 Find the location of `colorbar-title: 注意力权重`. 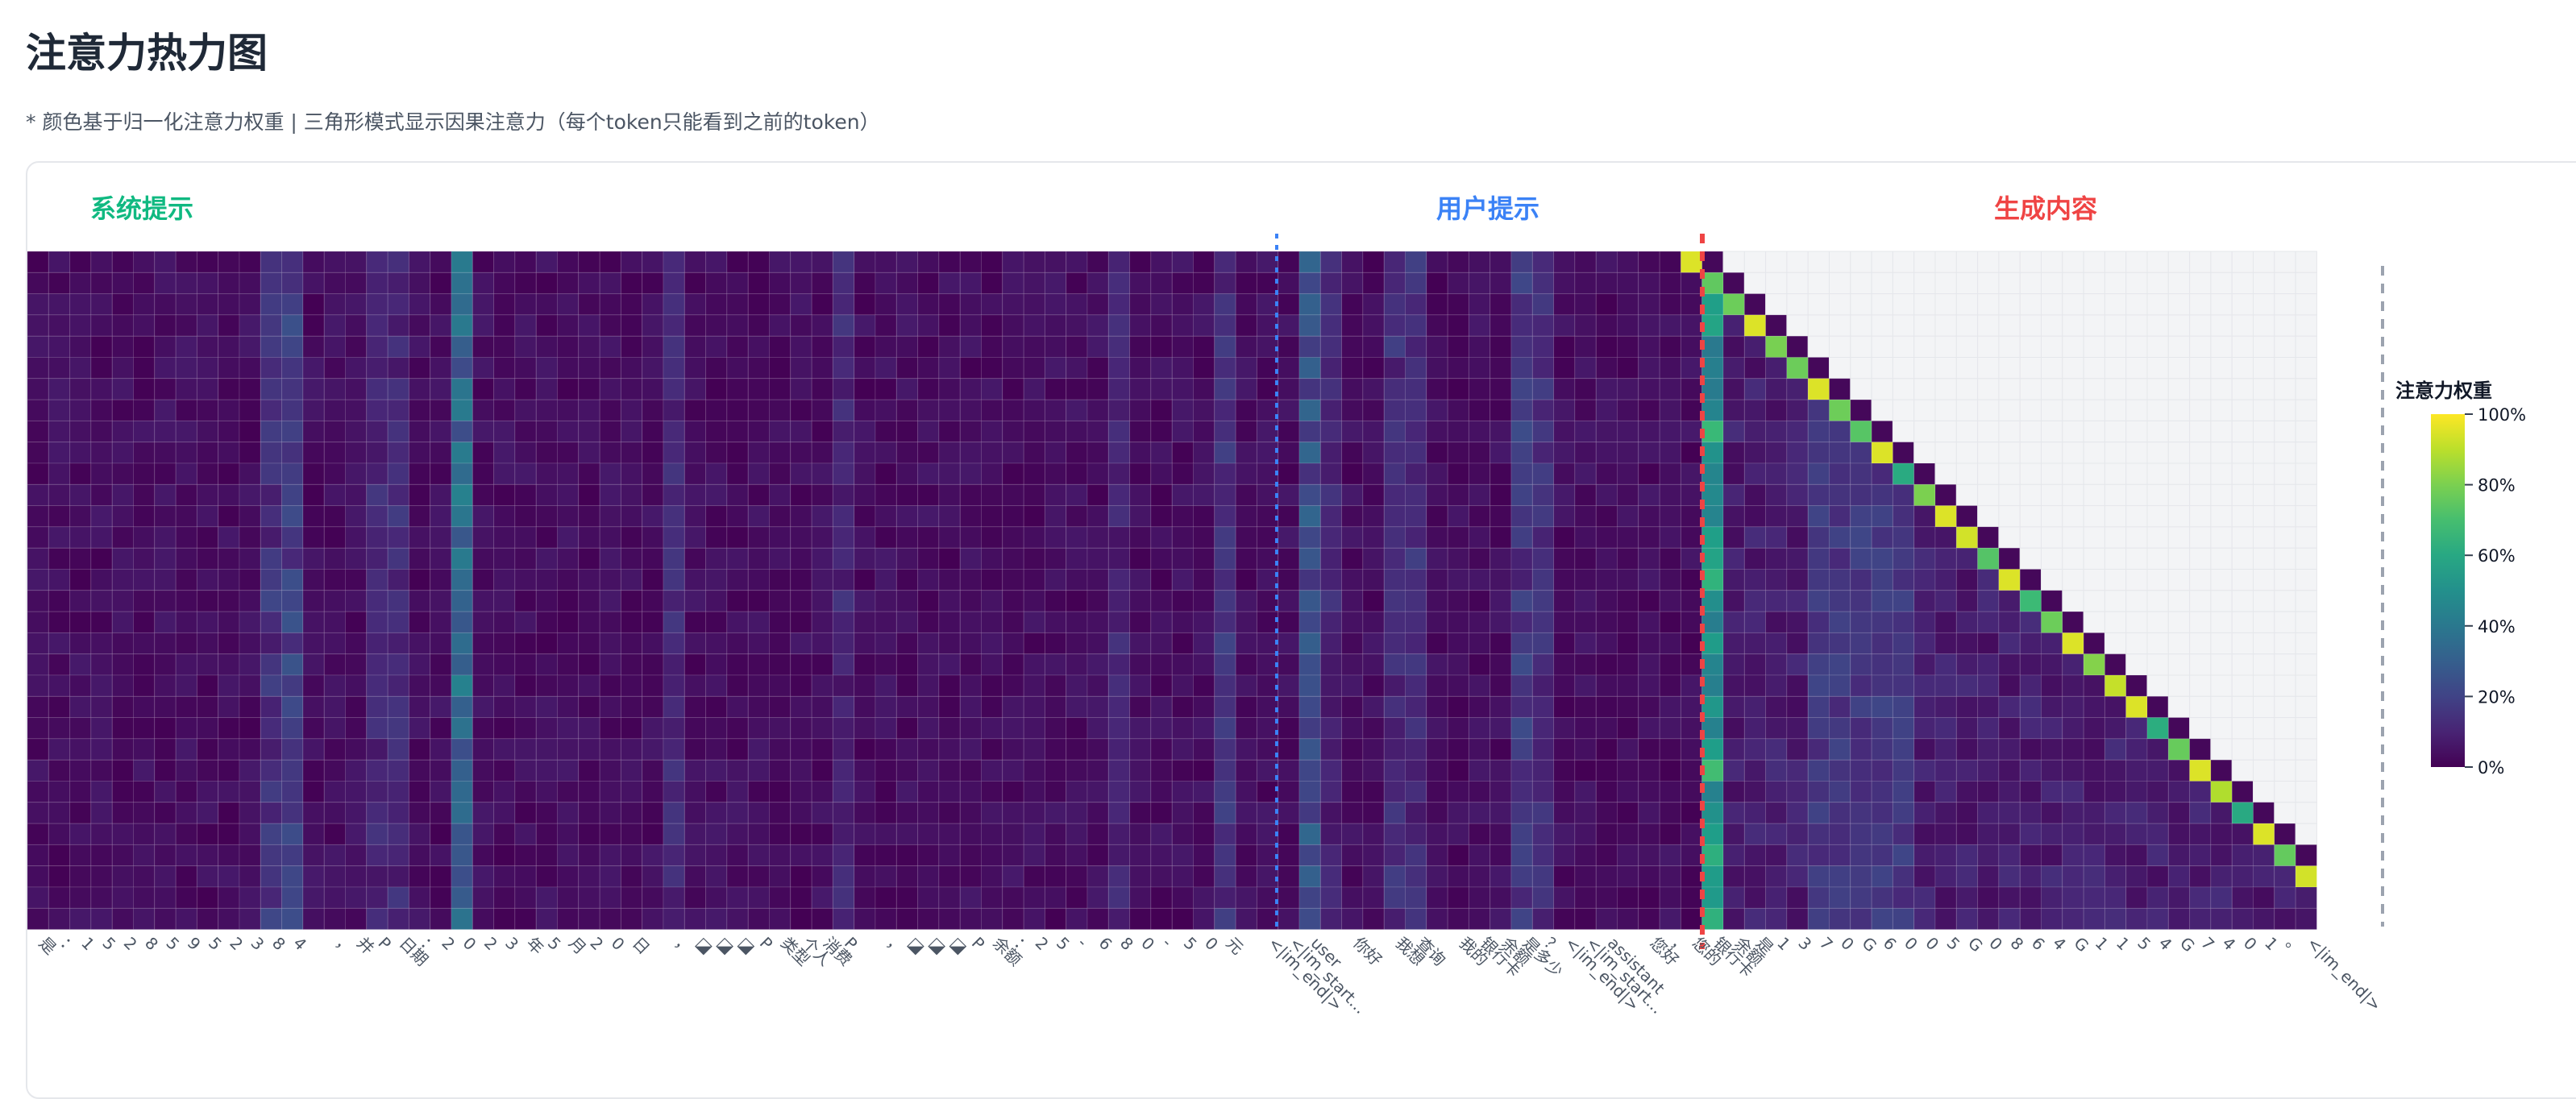

colorbar-title: 注意力权重 is located at coordinates (2443, 390).